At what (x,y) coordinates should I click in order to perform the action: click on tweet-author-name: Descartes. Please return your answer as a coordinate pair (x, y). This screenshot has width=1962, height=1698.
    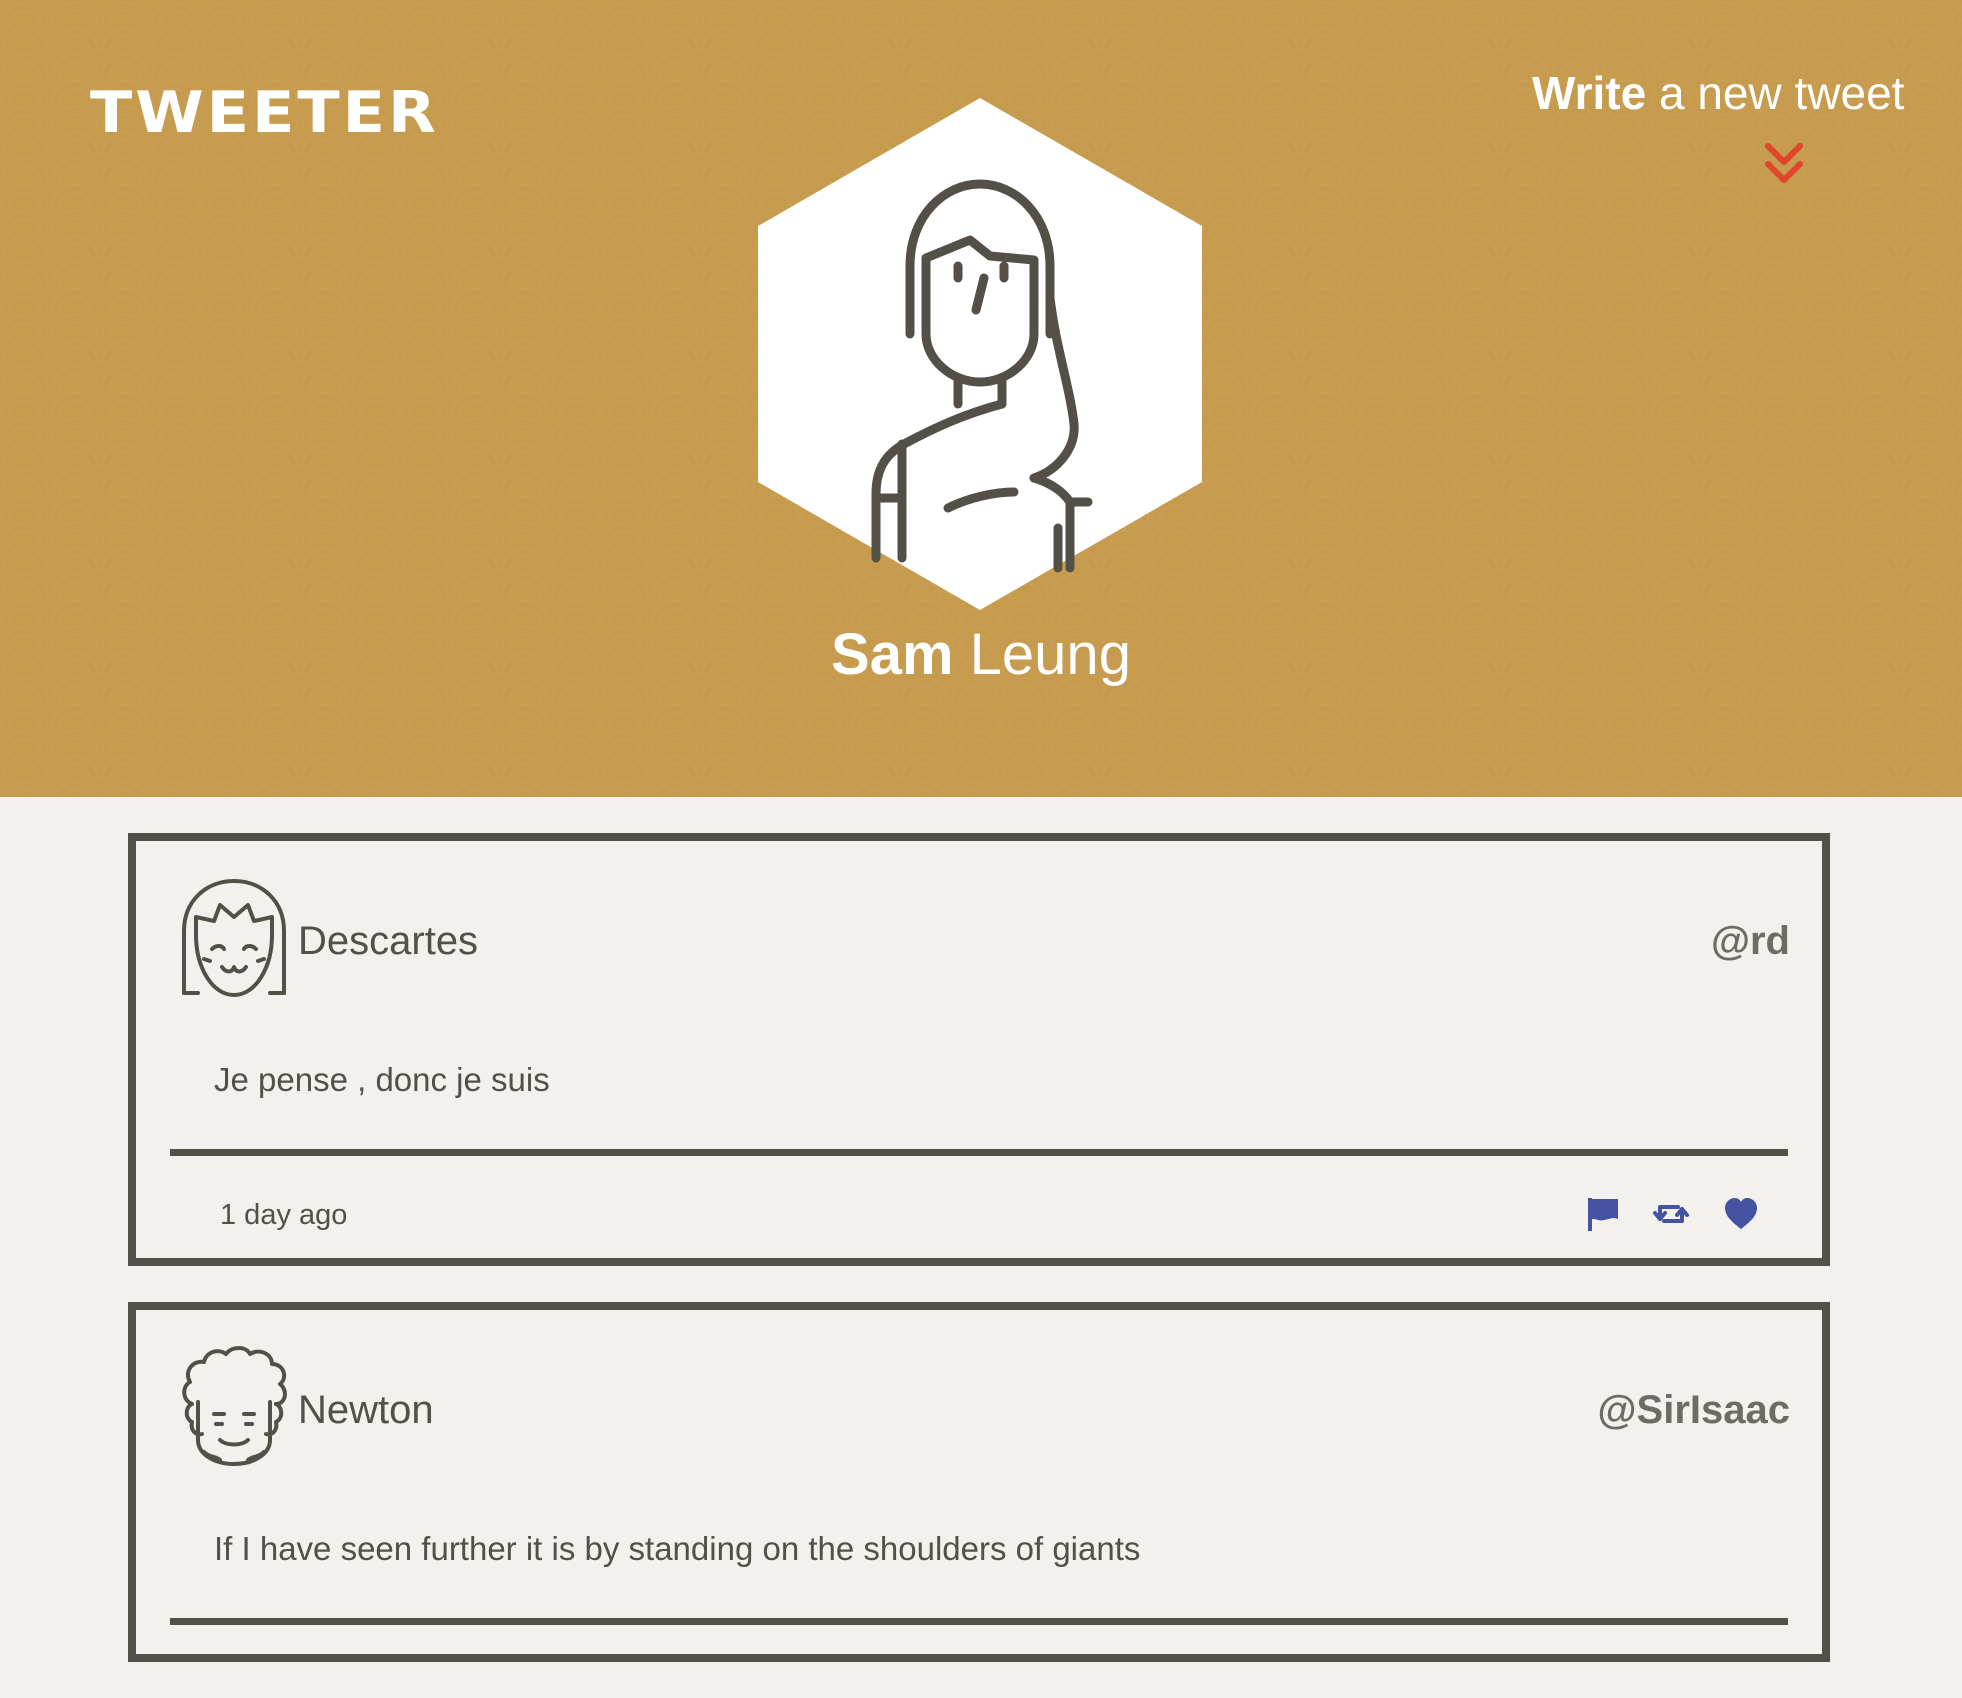
    Looking at the image, I should click on (388, 941).